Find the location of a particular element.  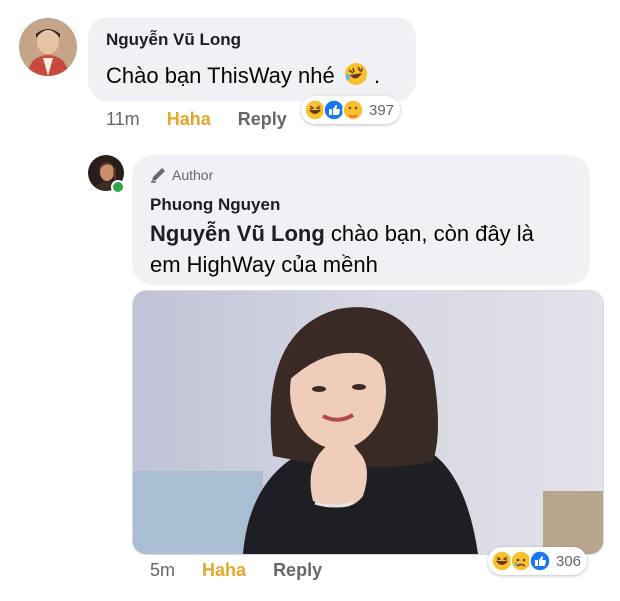

reaction-summary: 397 is located at coordinates (351, 110).